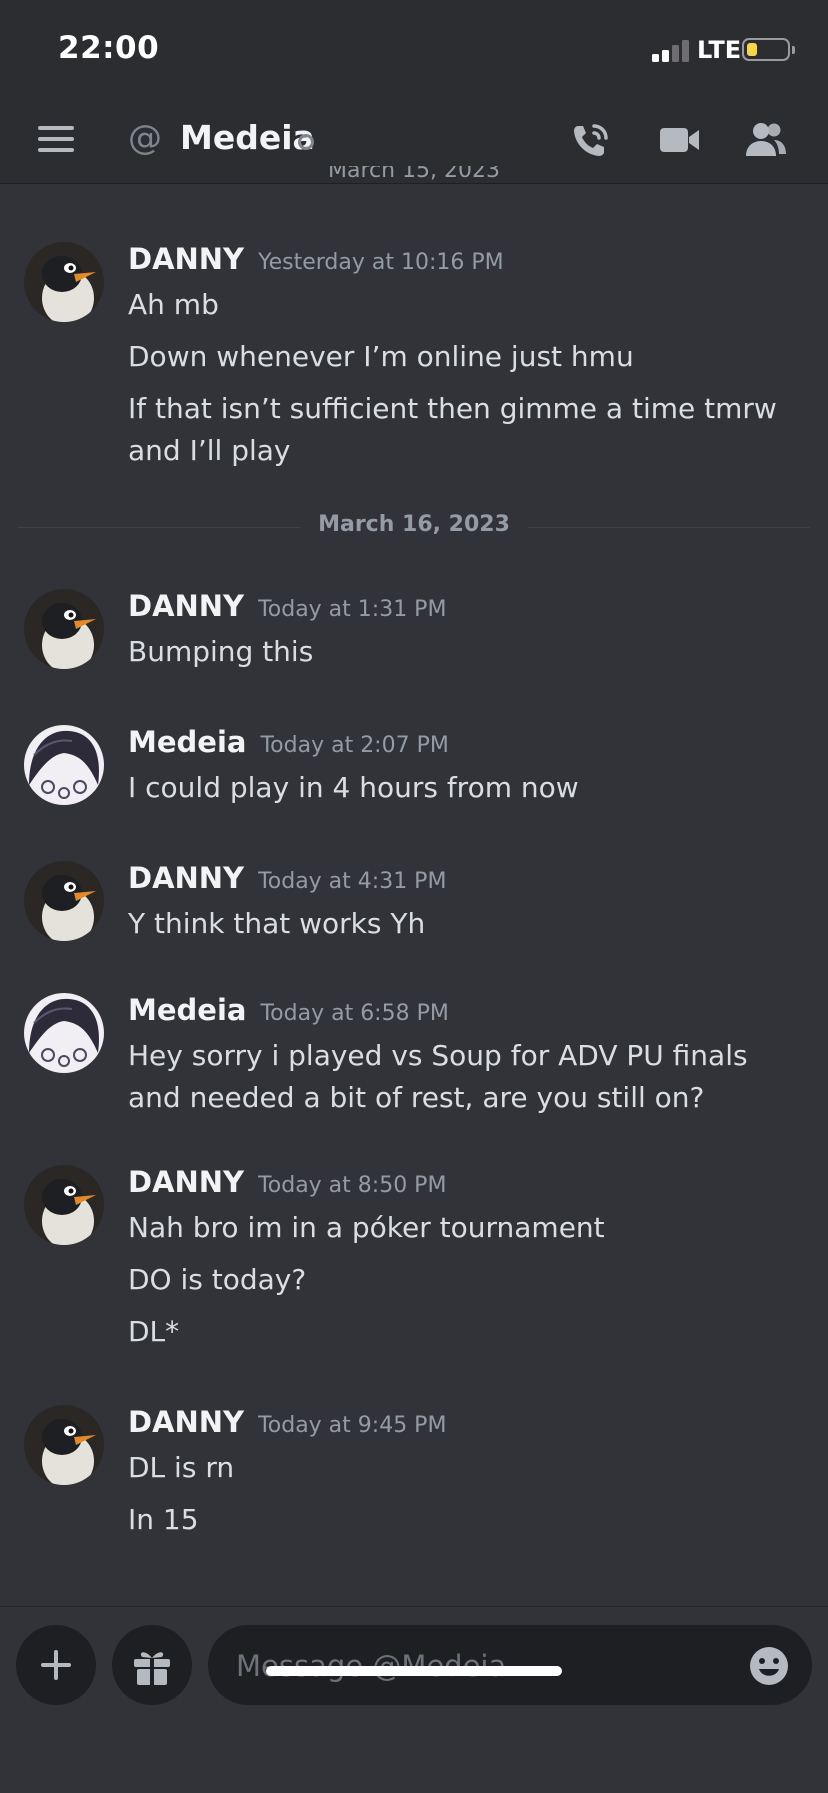 The height and width of the screenshot is (1793, 828). I want to click on message-author: DANNY Yesterday at 10:16 PM, so click(316, 259).